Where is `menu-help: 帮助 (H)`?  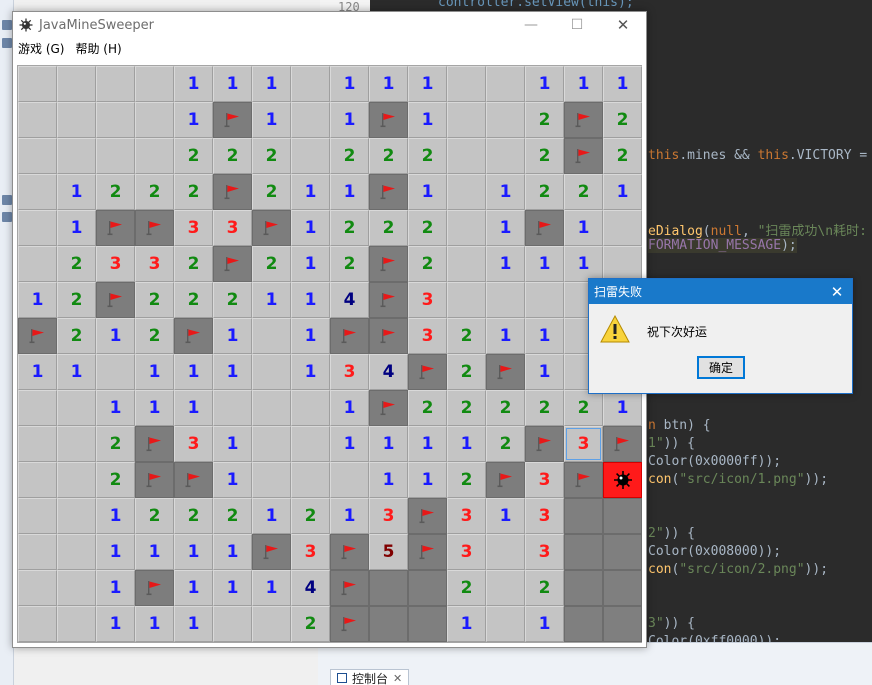
menu-help: 帮助 (H) is located at coordinates (98, 48).